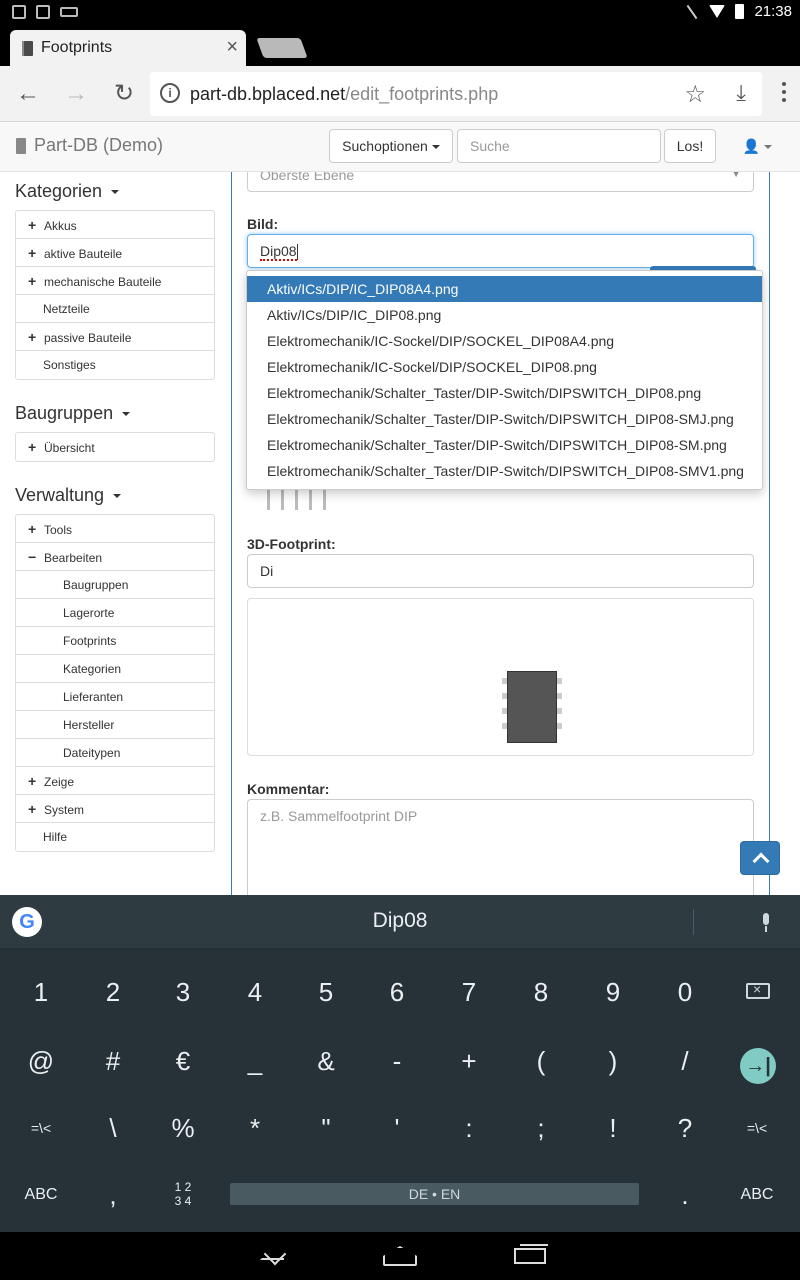 The width and height of the screenshot is (800, 1280). I want to click on key: 0, so click(685, 992).